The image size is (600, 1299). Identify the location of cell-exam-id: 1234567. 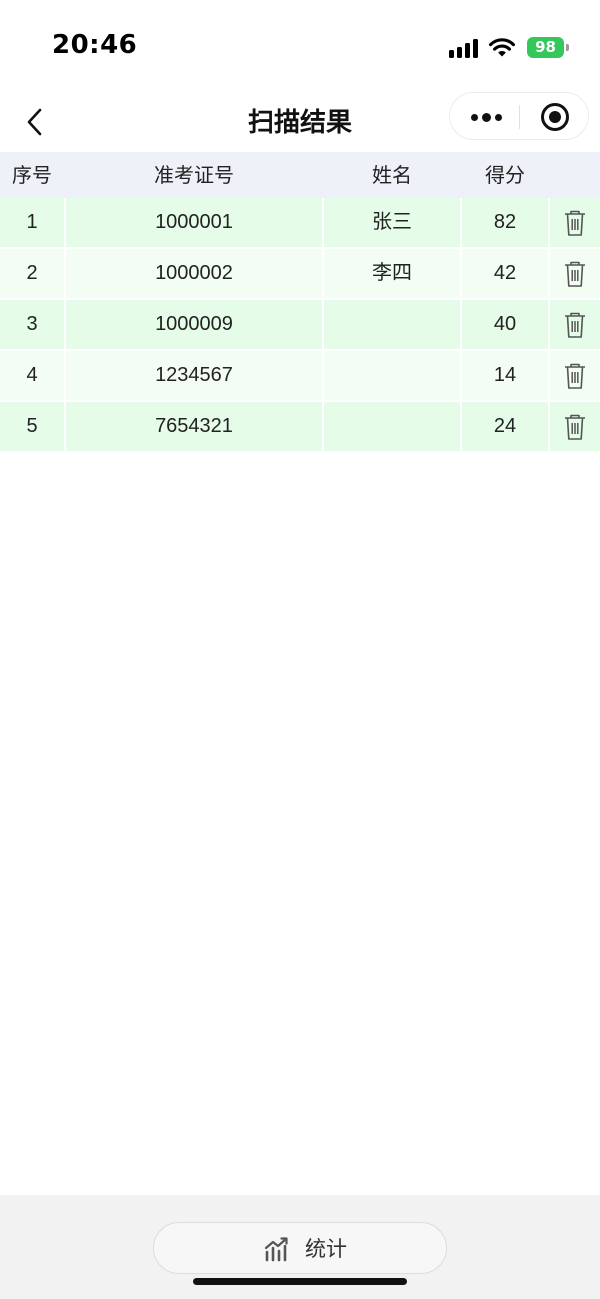
(194, 375).